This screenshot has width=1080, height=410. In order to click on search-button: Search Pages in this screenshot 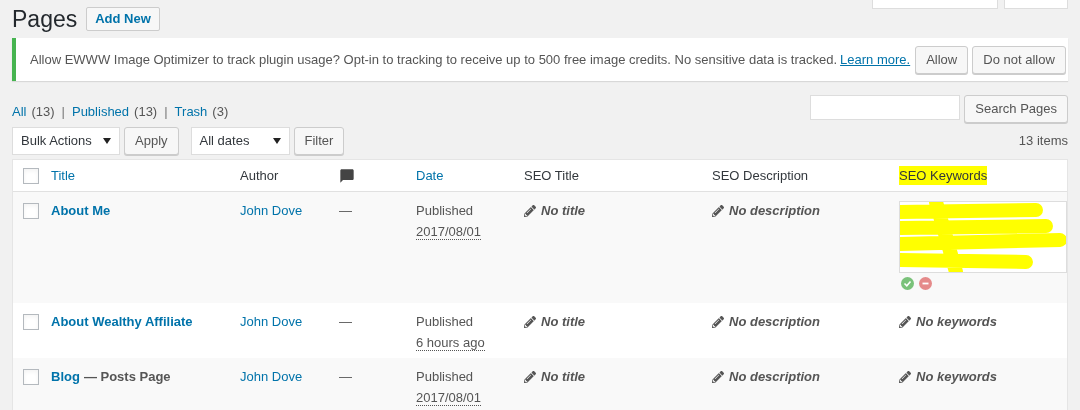, I will do `click(1016, 109)`.